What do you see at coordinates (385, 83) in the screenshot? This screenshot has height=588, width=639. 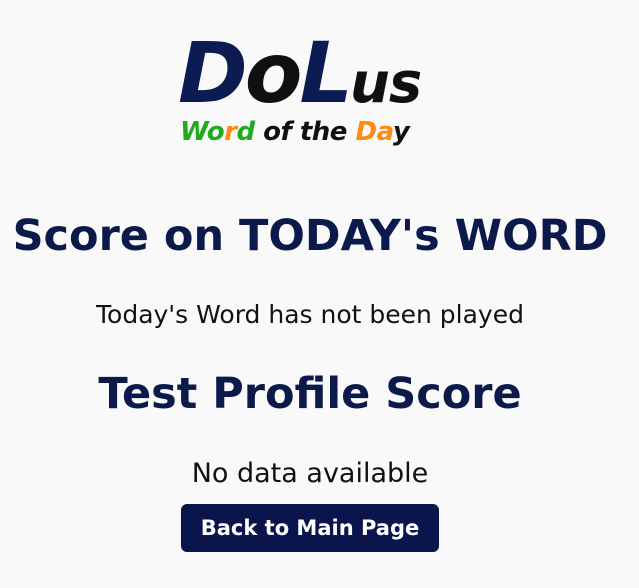 I see `logo-letters-us: us` at bounding box center [385, 83].